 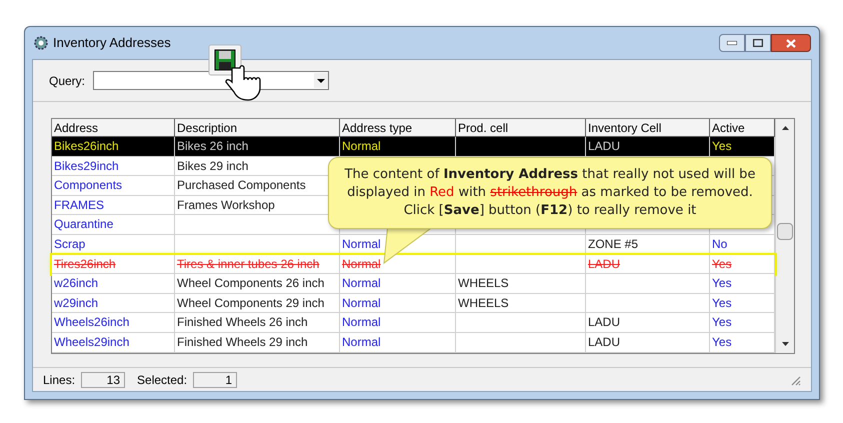 I want to click on query-label: Query:, so click(x=67, y=81).